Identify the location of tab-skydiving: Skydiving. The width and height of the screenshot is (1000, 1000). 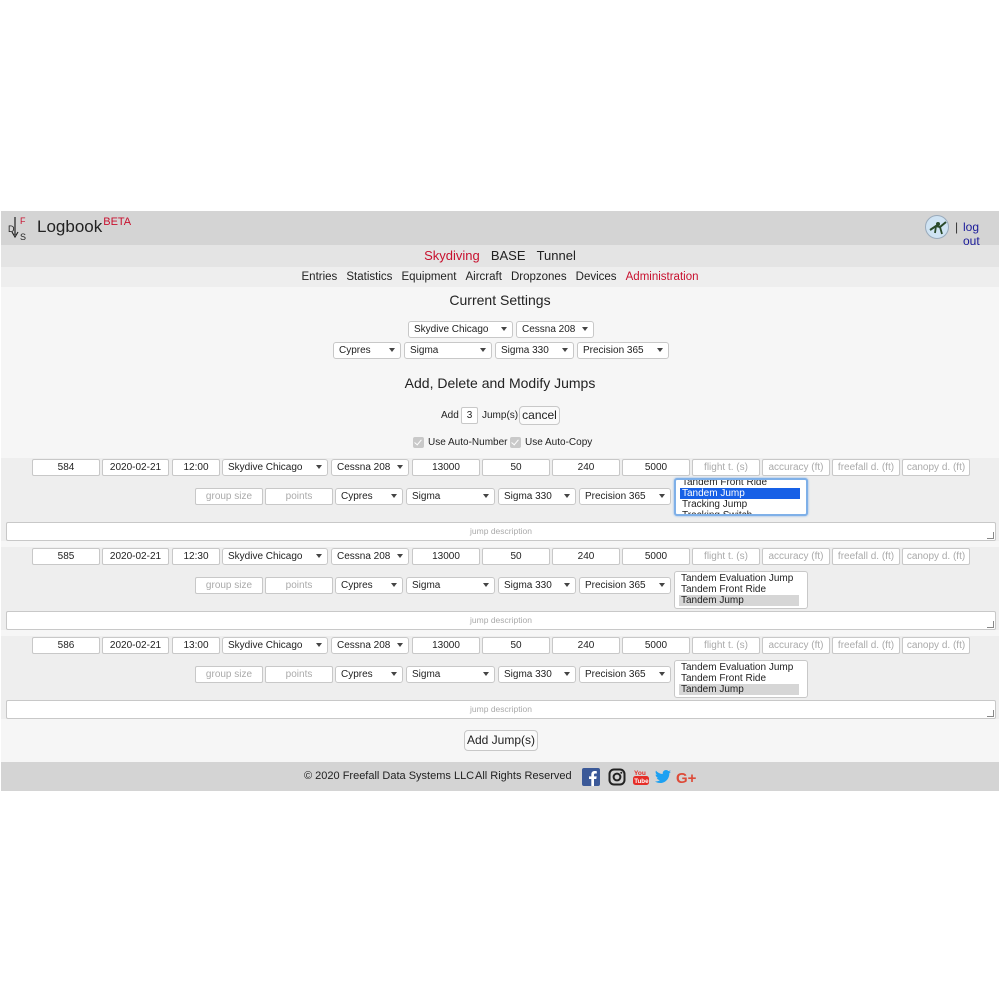
(452, 256).